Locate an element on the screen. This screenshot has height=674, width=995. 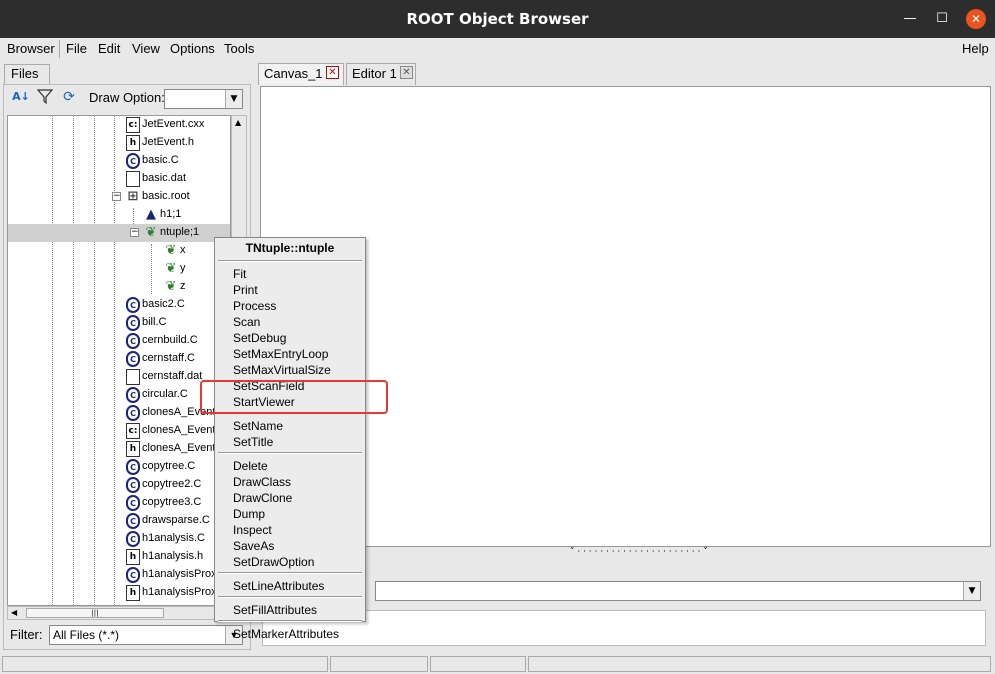
menu-edit: Edit is located at coordinates (109, 48).